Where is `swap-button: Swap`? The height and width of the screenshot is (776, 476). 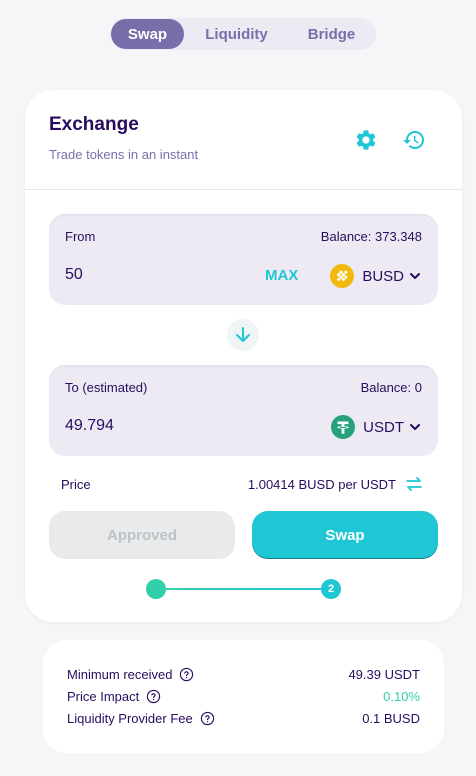 swap-button: Swap is located at coordinates (345, 535).